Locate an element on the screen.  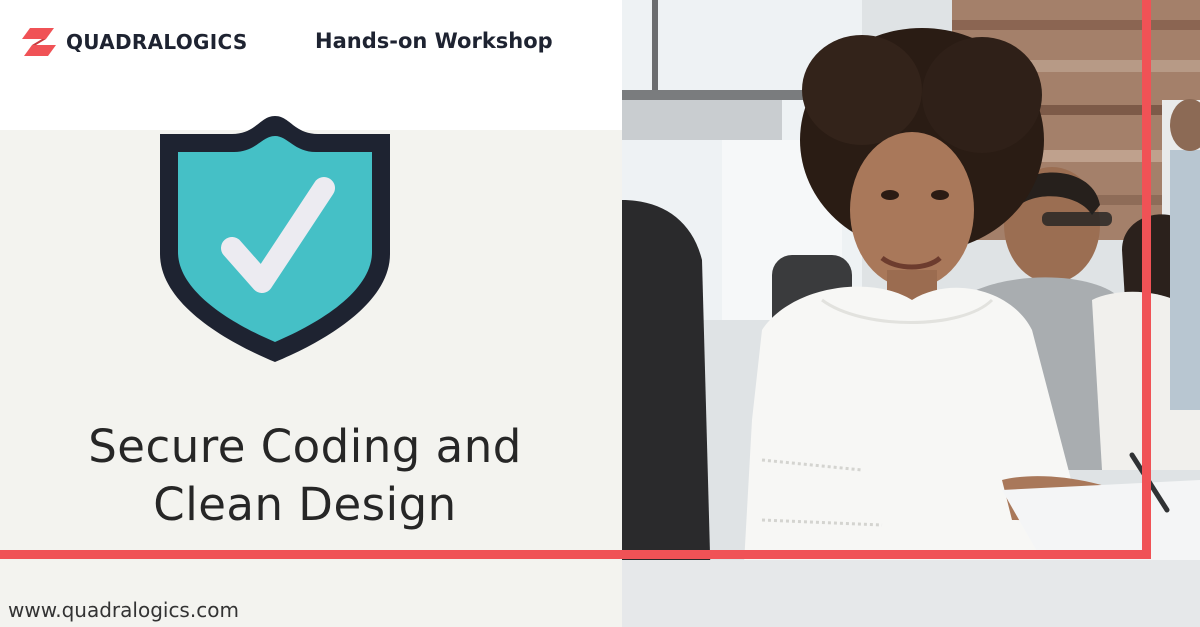
brand-name: QUADRALOGICS is located at coordinates (157, 42).